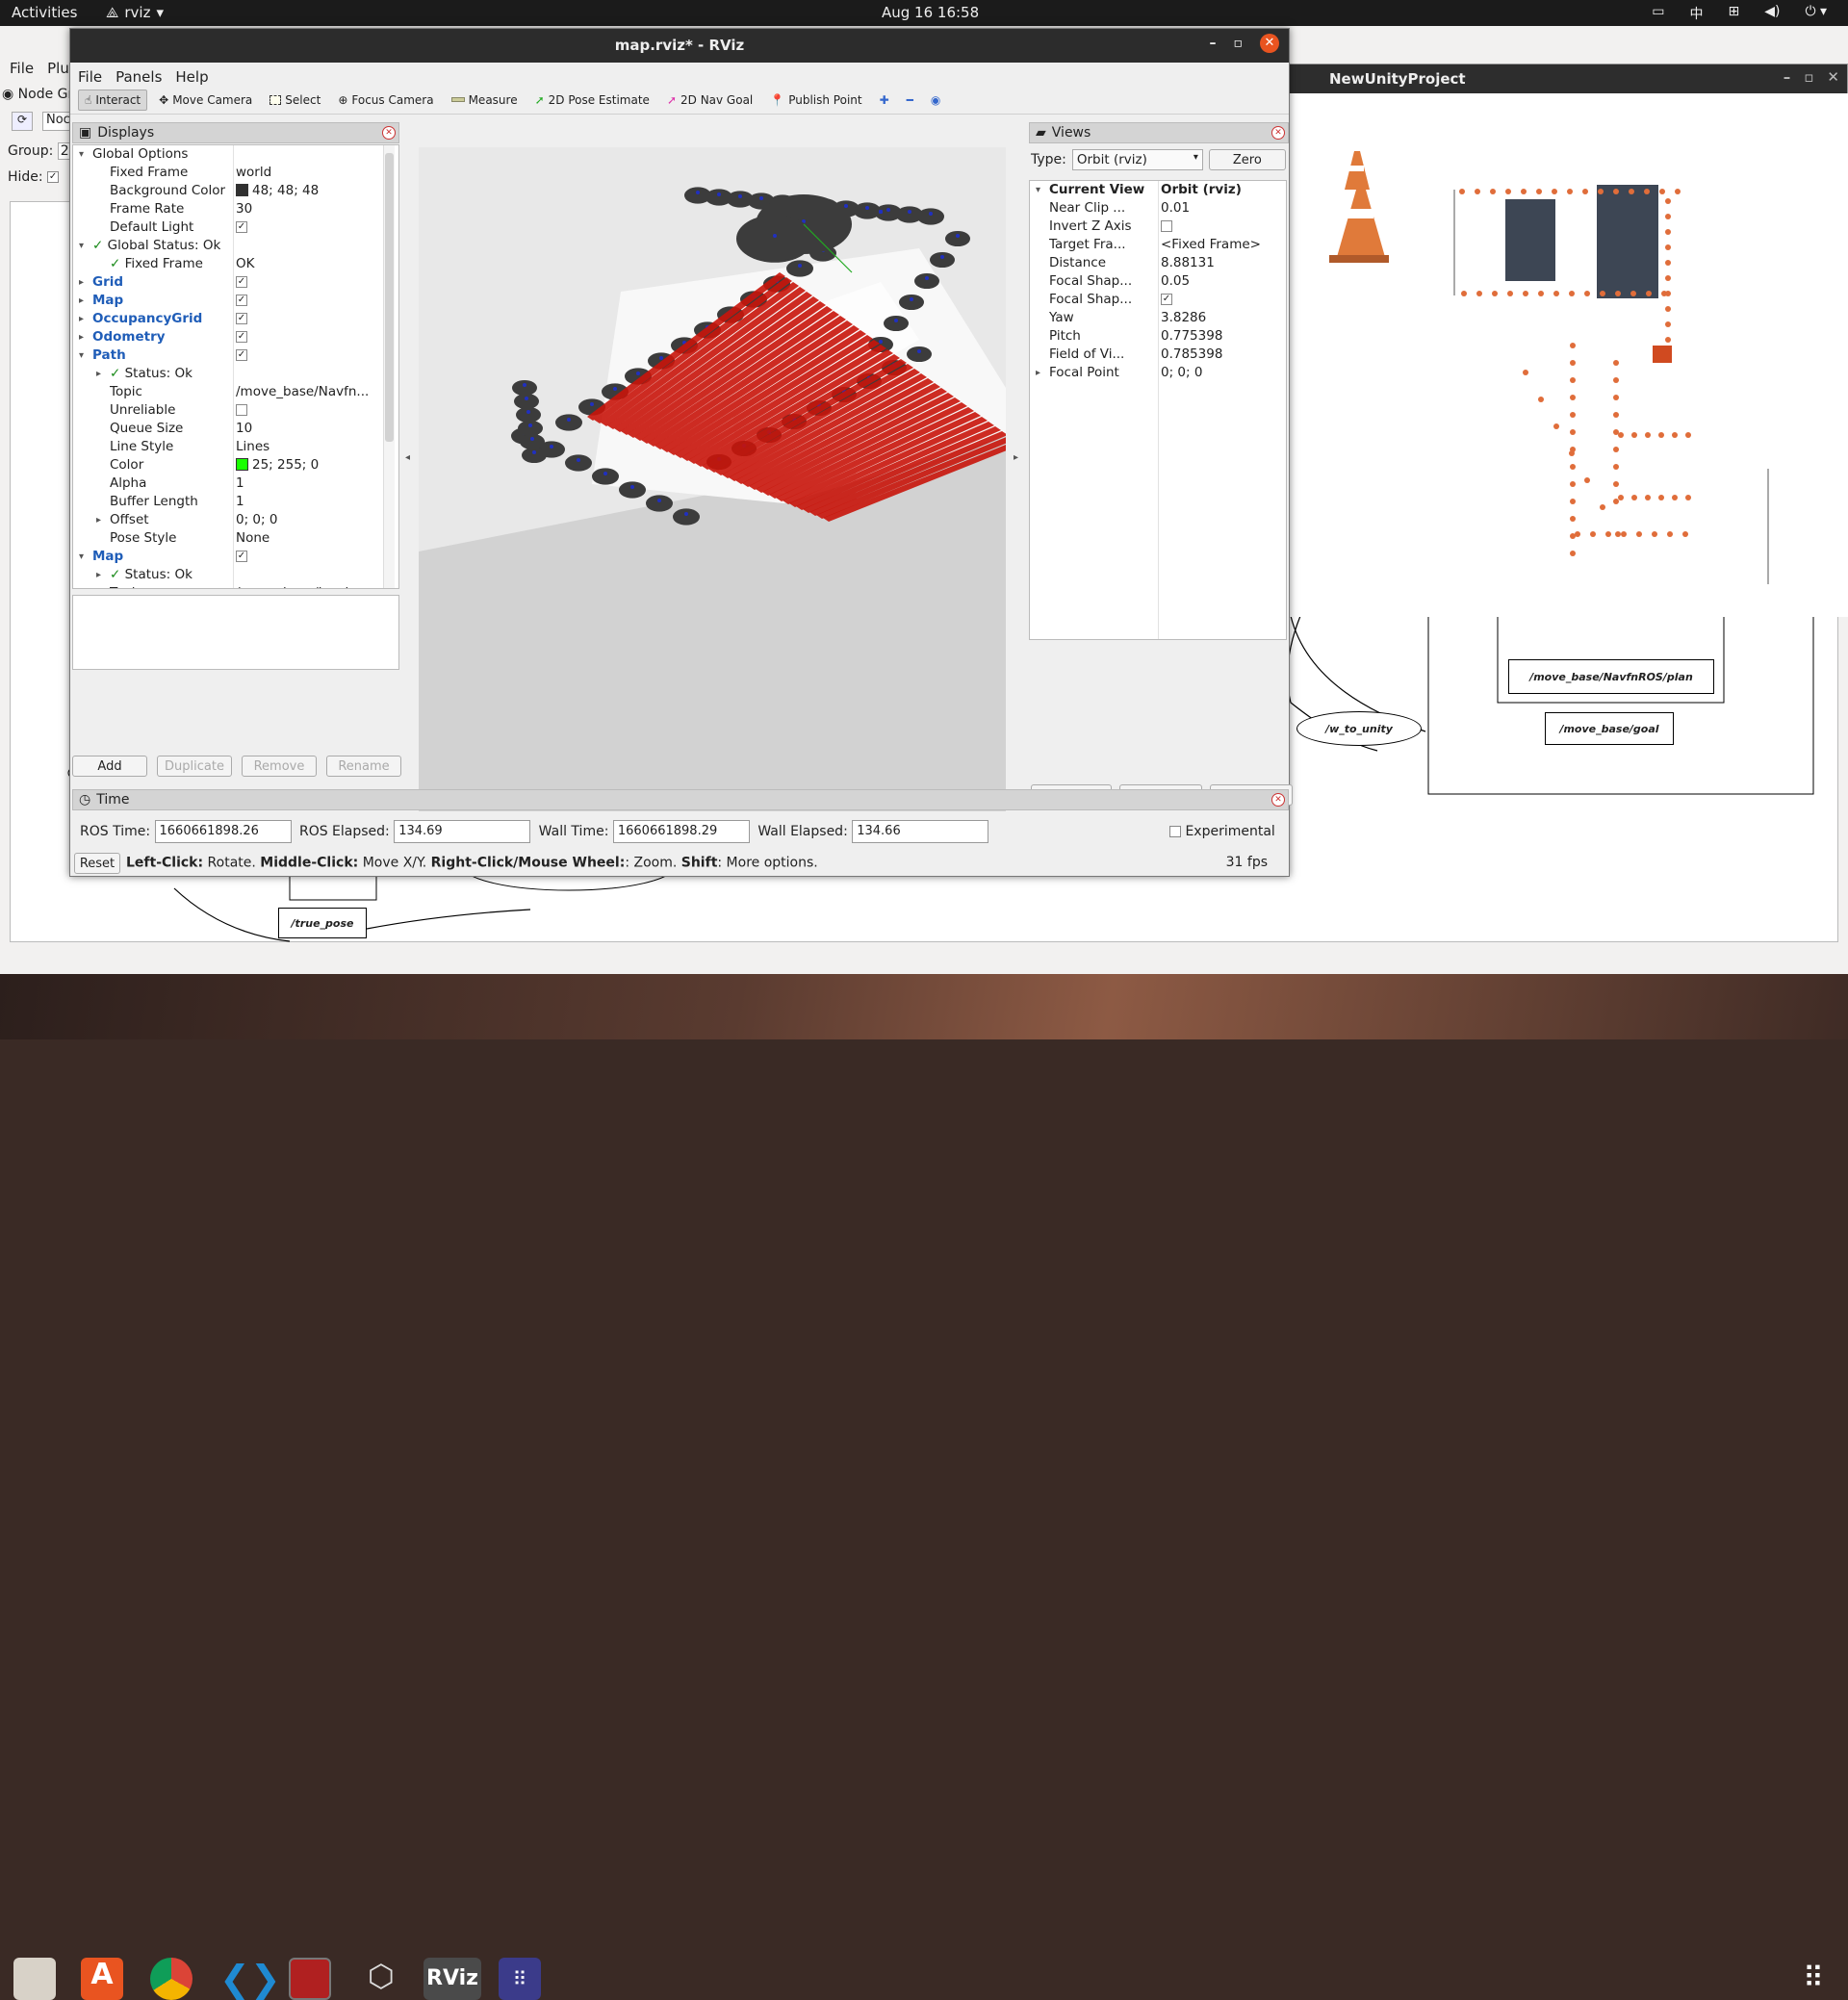  Describe the element at coordinates (308, 264) in the screenshot. I see `display-value-cell: OK` at that location.